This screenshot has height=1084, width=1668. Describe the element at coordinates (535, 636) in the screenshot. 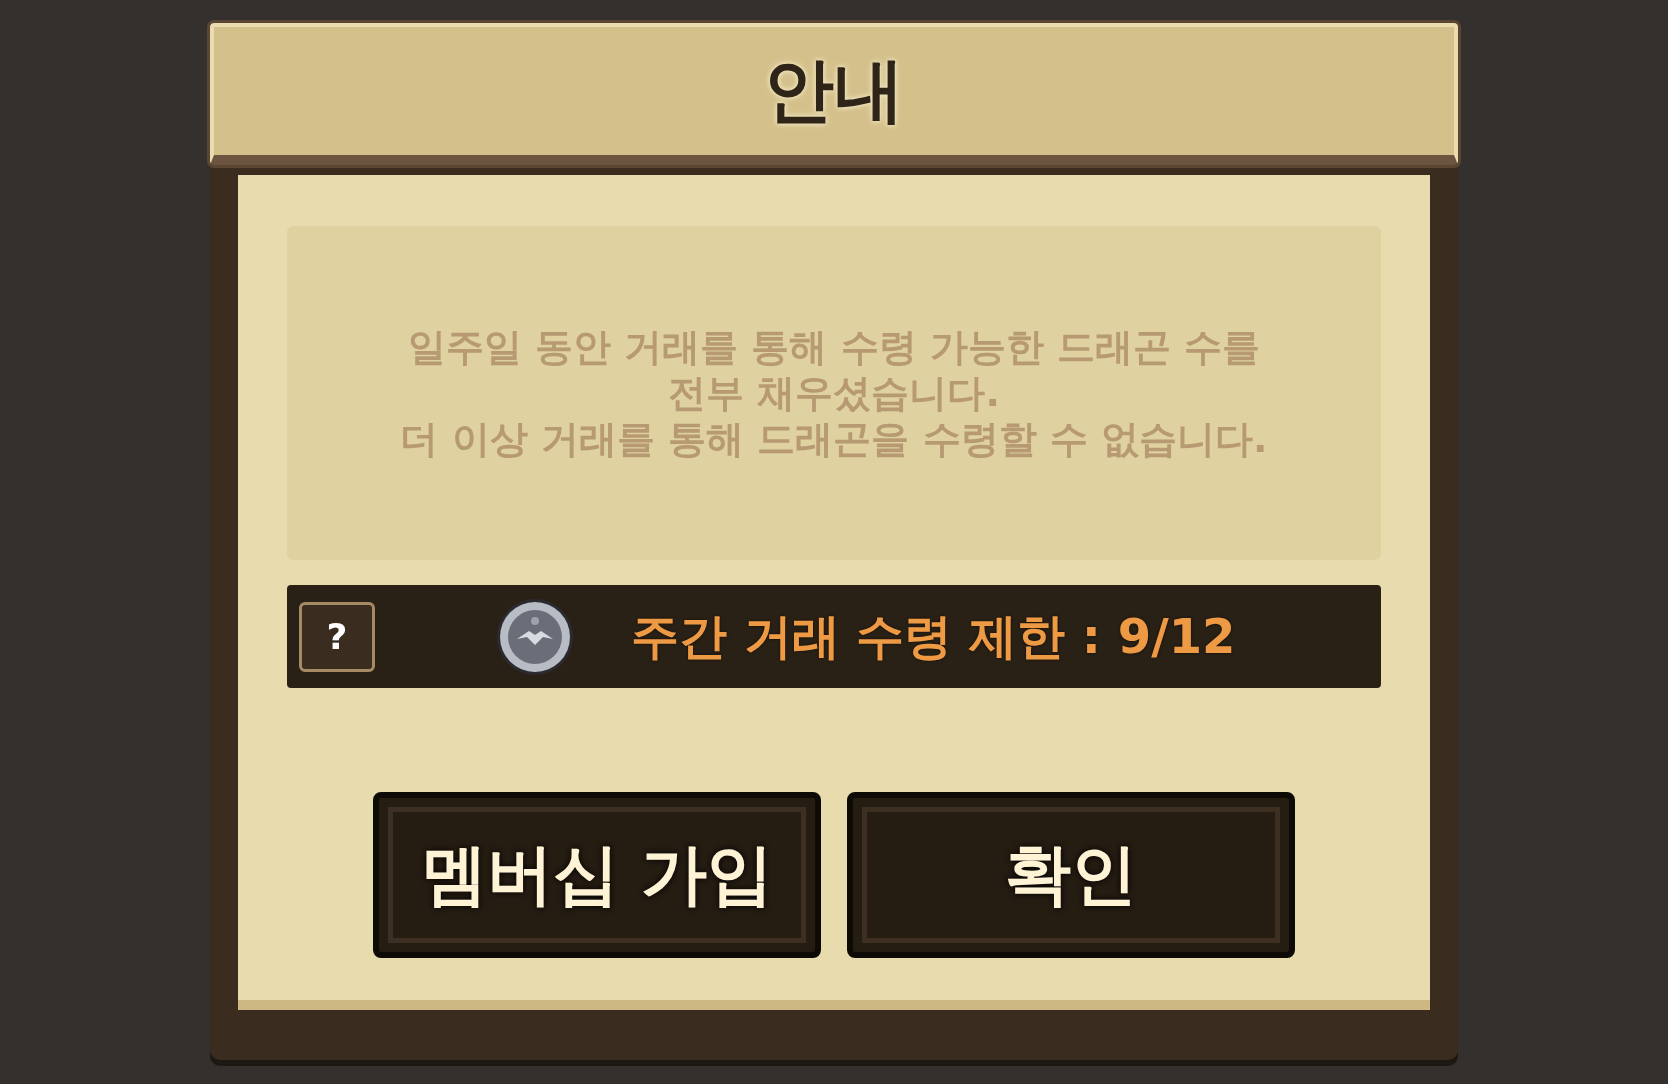

I see `coin-icon` at that location.